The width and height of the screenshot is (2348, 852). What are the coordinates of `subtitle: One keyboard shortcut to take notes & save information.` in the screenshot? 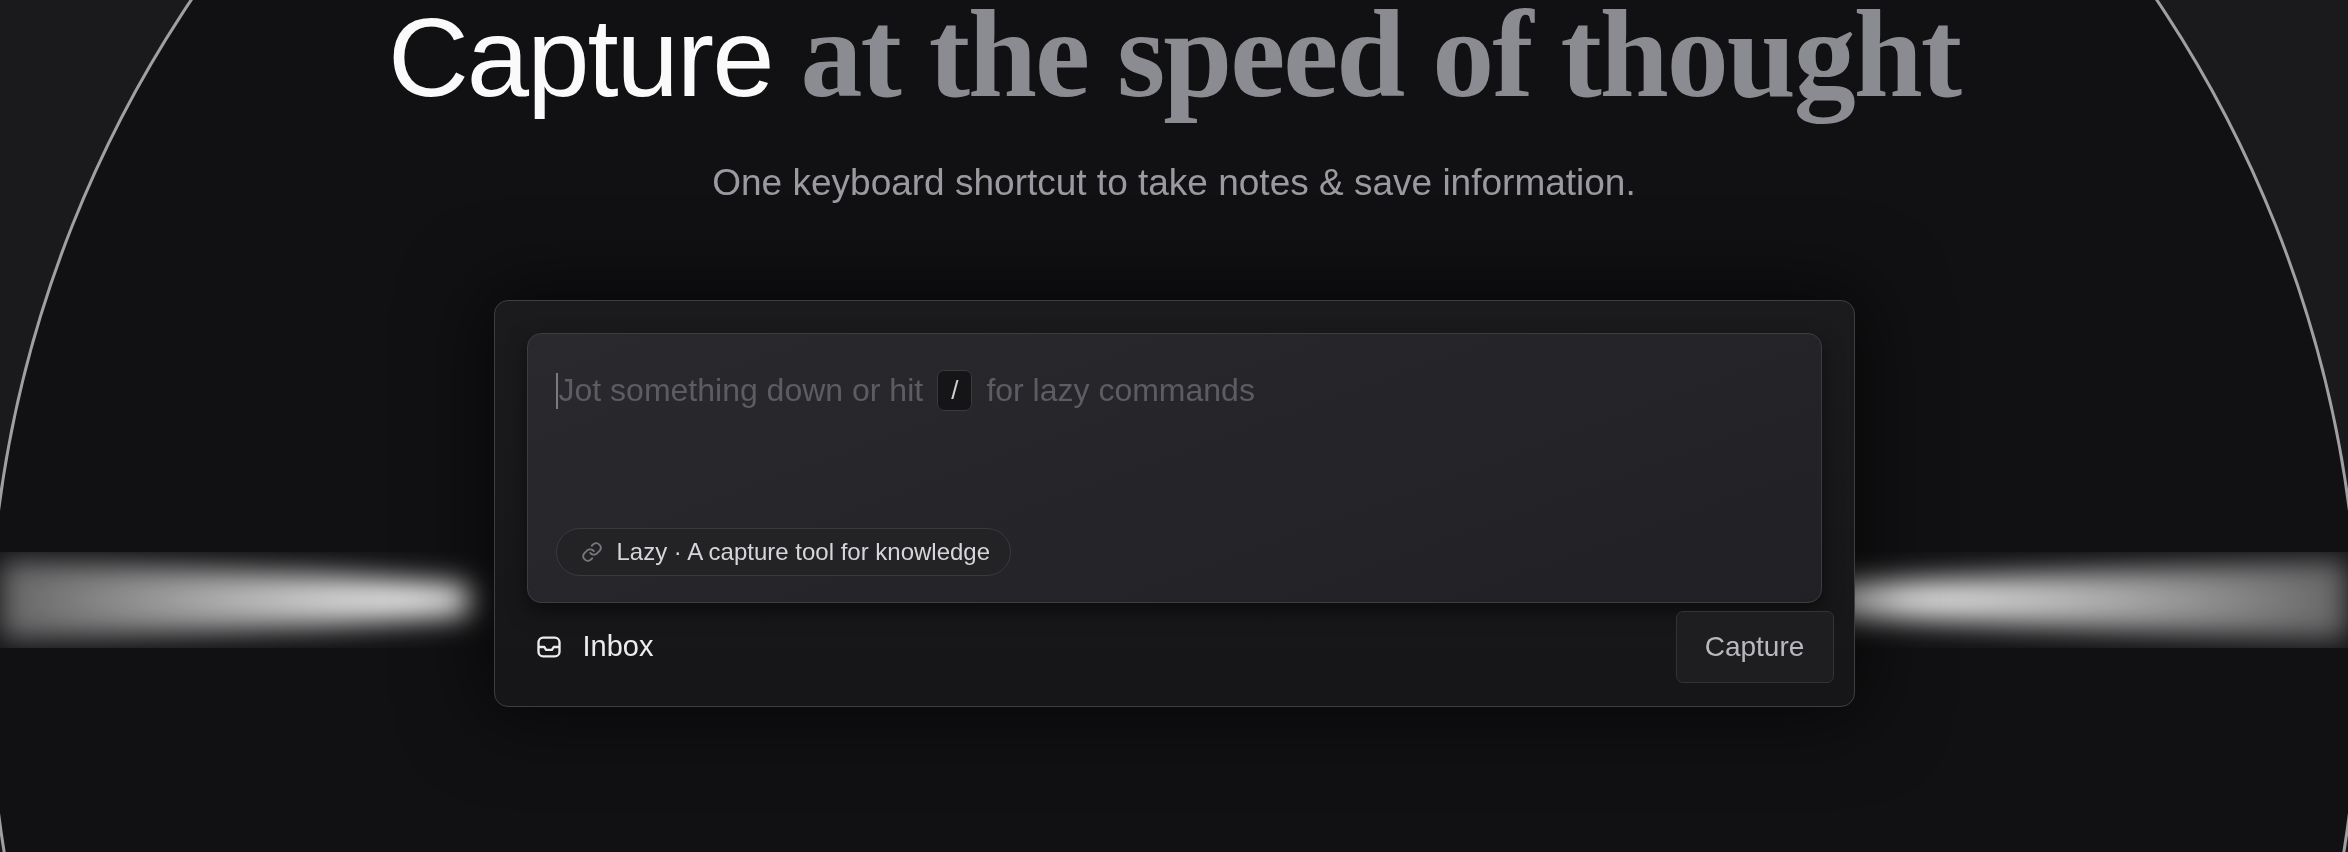 It's located at (1174, 183).